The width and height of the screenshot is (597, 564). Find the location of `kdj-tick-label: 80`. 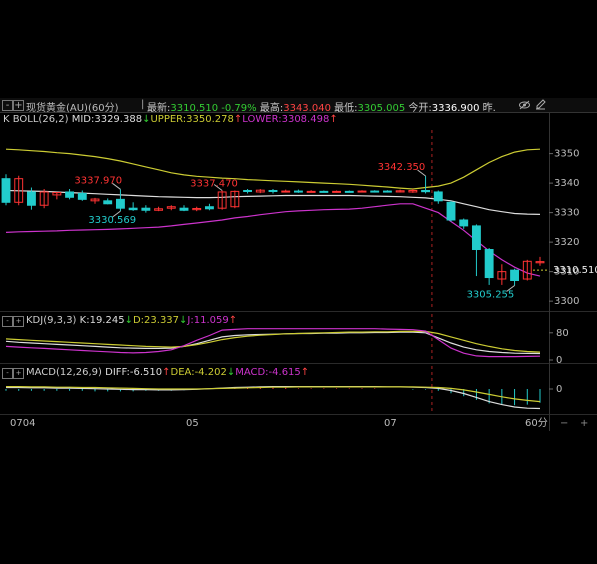

kdj-tick-label: 80 is located at coordinates (562, 333).